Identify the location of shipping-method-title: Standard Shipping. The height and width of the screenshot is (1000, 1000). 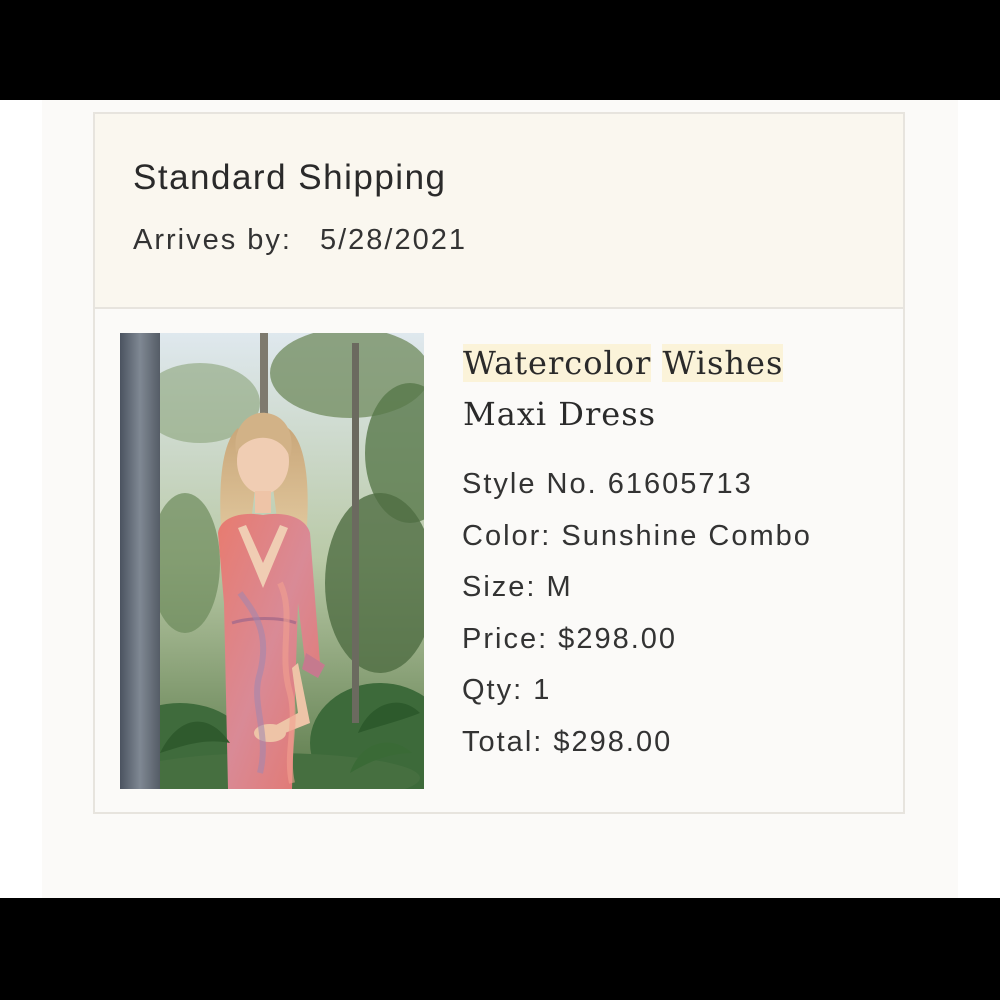
(290, 177).